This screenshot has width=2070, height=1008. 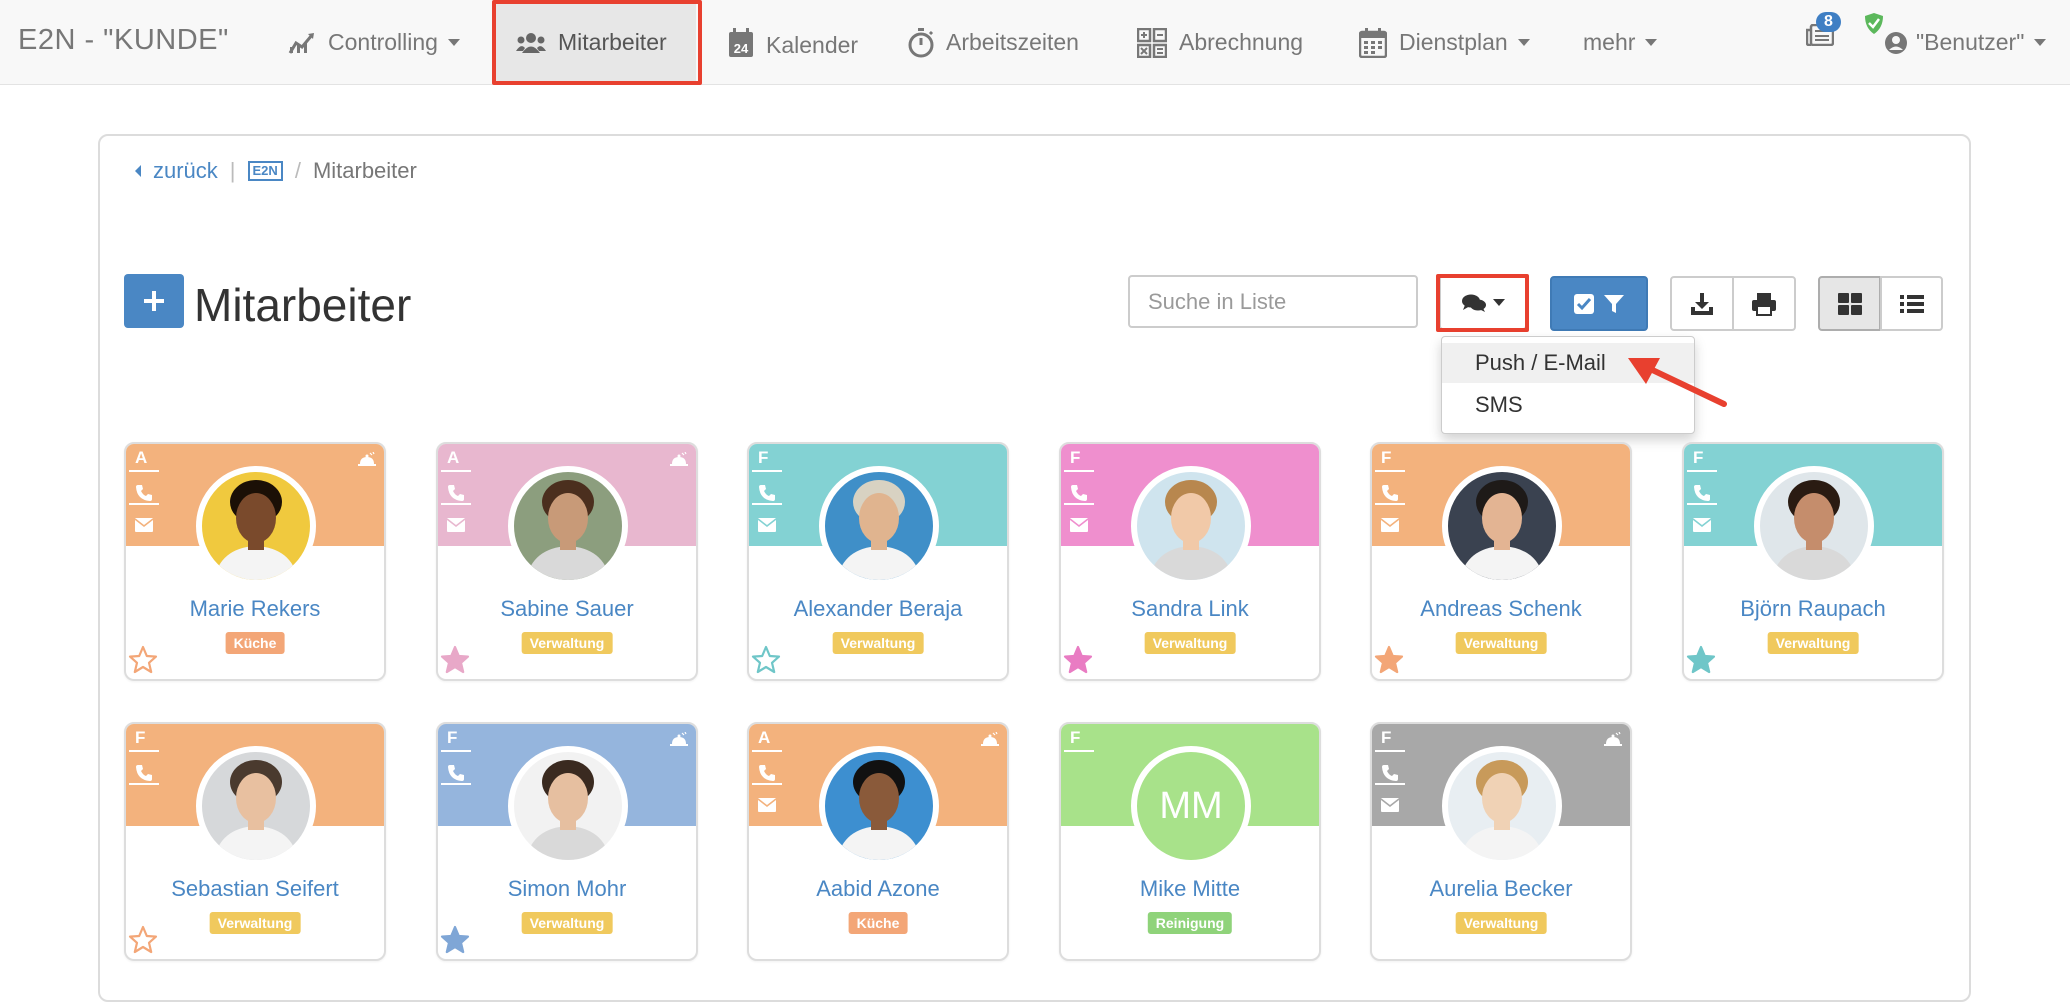 What do you see at coordinates (1190, 889) in the screenshot?
I see `employee-name: Mike Mitte` at bounding box center [1190, 889].